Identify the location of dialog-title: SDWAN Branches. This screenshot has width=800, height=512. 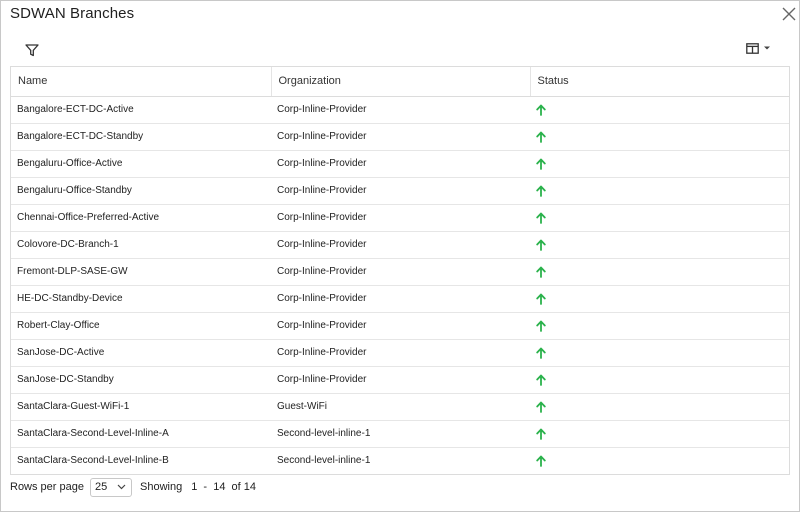
(72, 13).